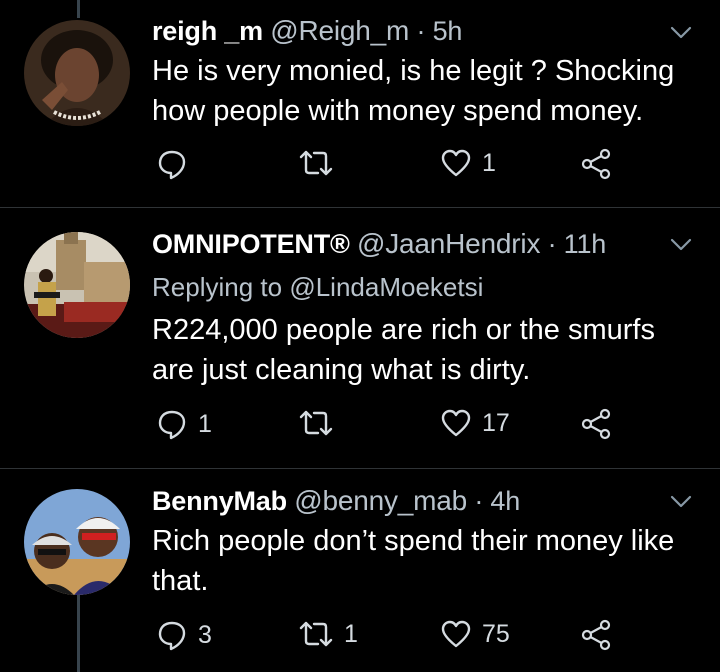 Image resolution: width=720 pixels, height=672 pixels. I want to click on user-handle: @benny_mab, so click(380, 500).